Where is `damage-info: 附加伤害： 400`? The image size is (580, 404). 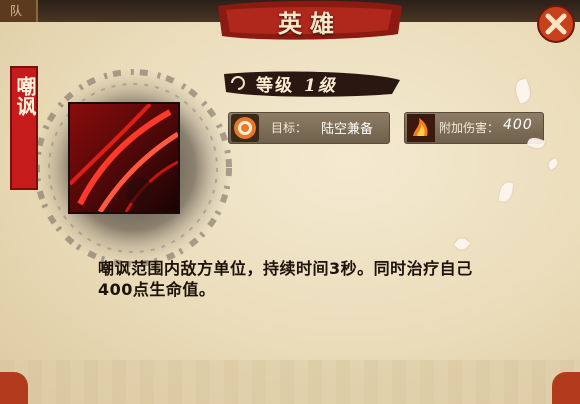 damage-info: 附加伤害： 400 is located at coordinates (474, 128).